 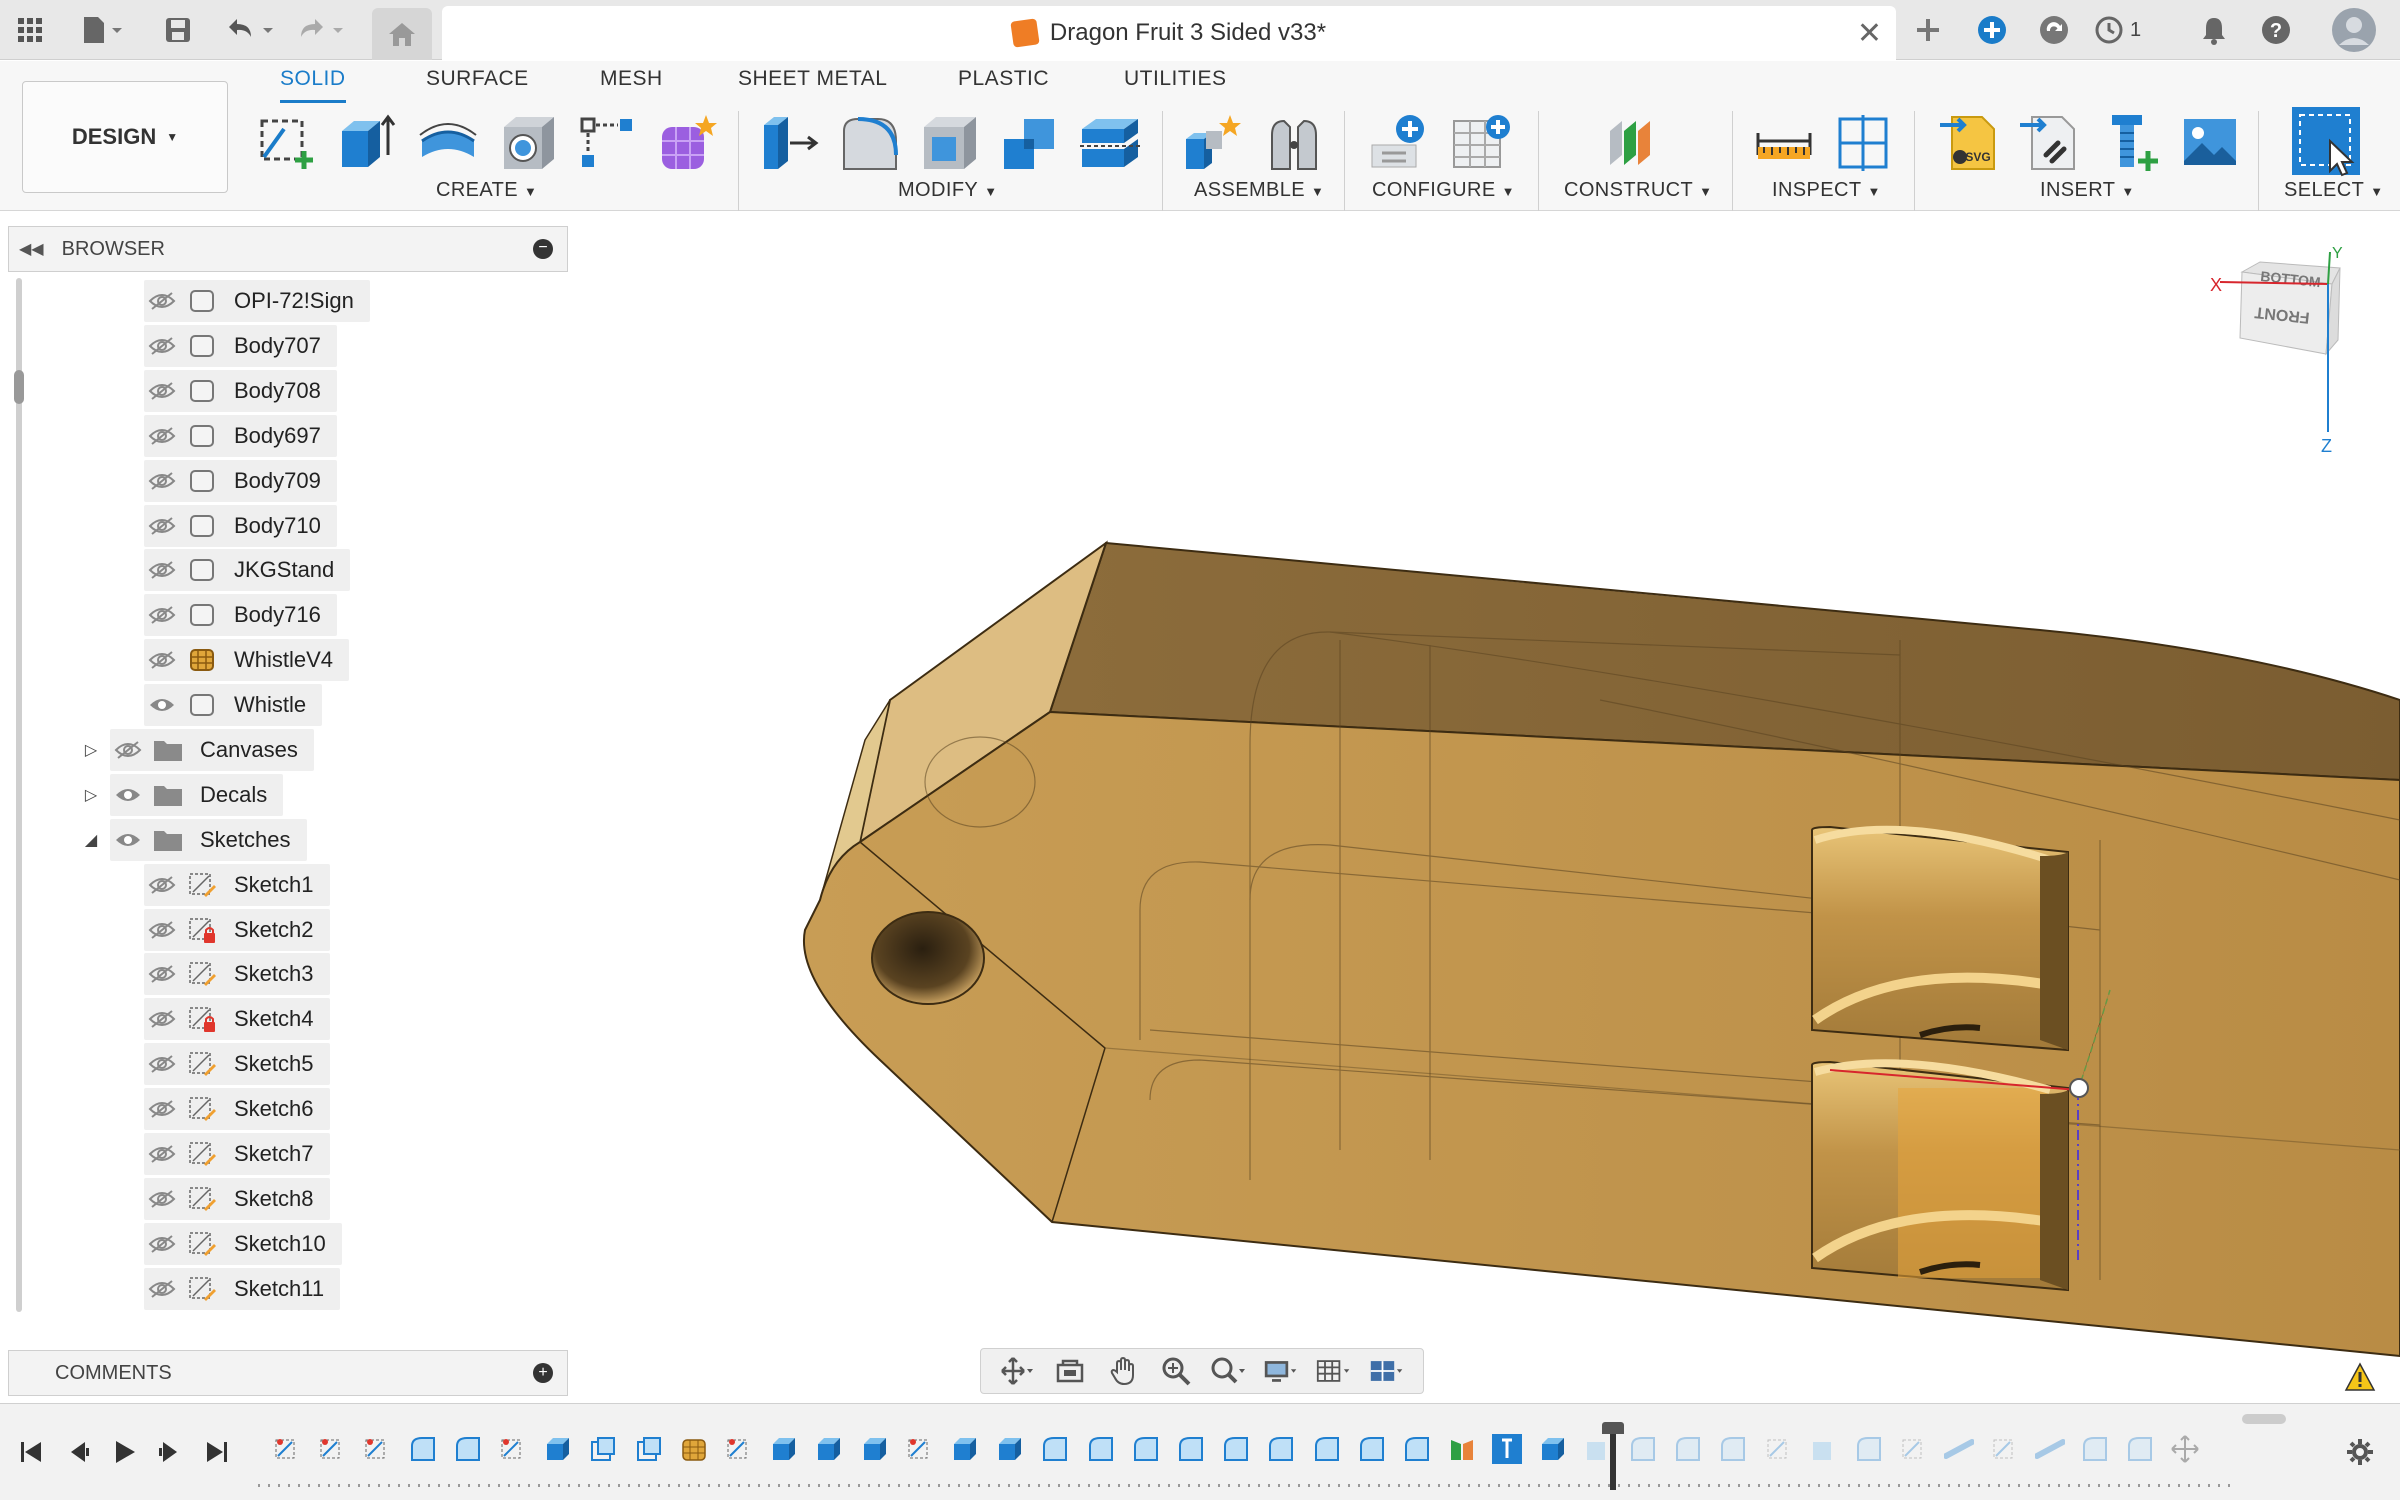 What do you see at coordinates (125, 137) in the screenshot?
I see `workspace-switcher: DESIGN ▼` at bounding box center [125, 137].